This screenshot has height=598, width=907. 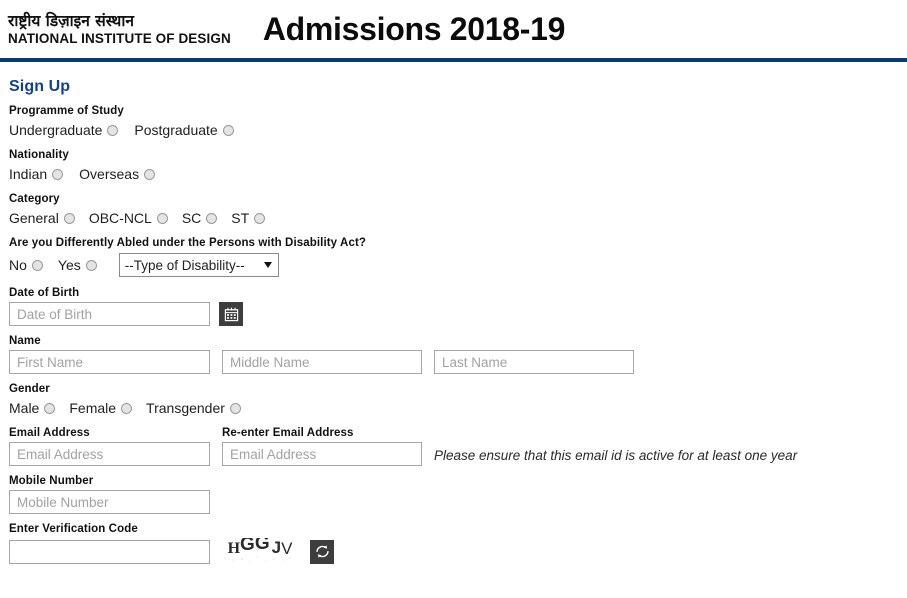 I want to click on nationality-options: Indian Overseas, so click(x=458, y=174).